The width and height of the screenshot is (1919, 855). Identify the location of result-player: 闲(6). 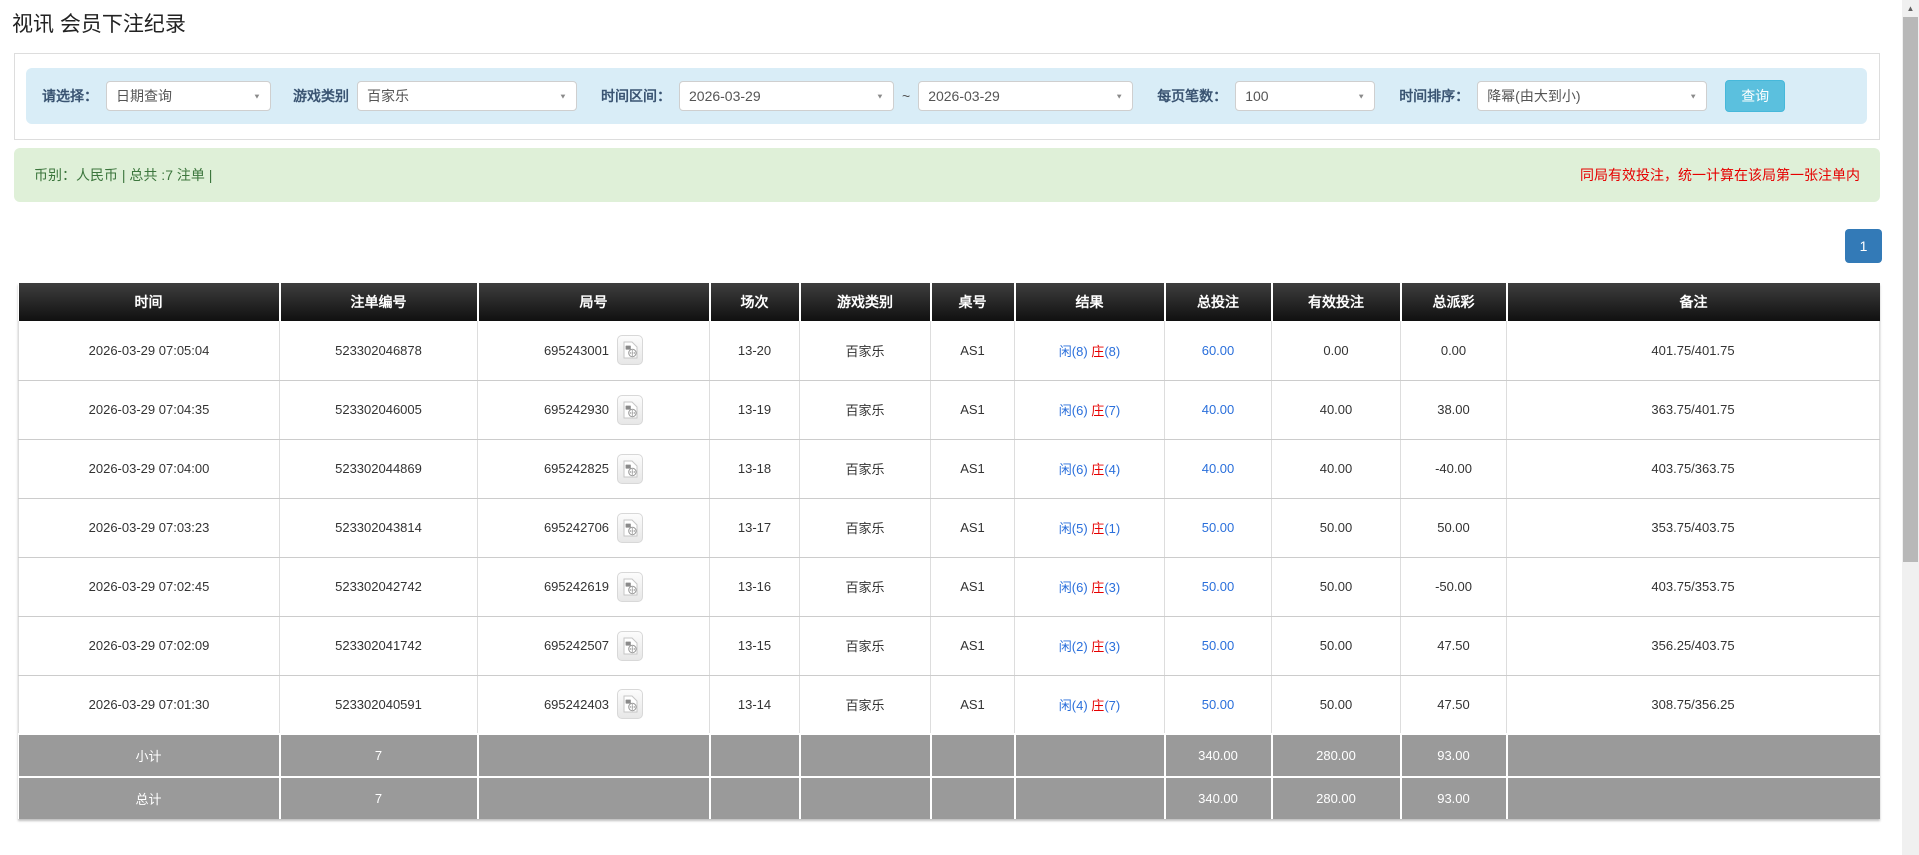
(1075, 469).